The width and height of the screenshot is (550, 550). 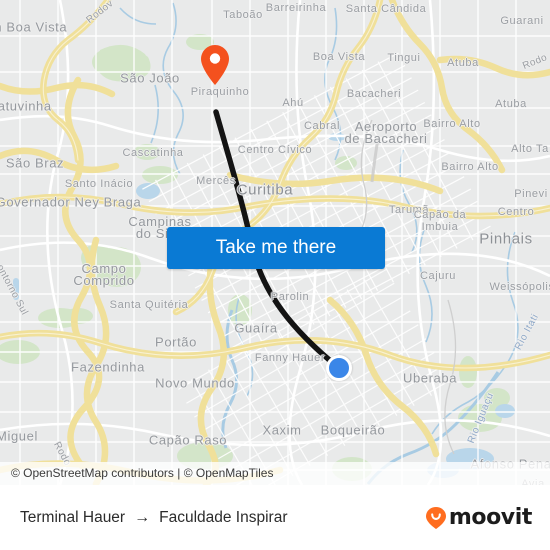 I want to click on moovit-wordmark: moovit, so click(x=490, y=517).